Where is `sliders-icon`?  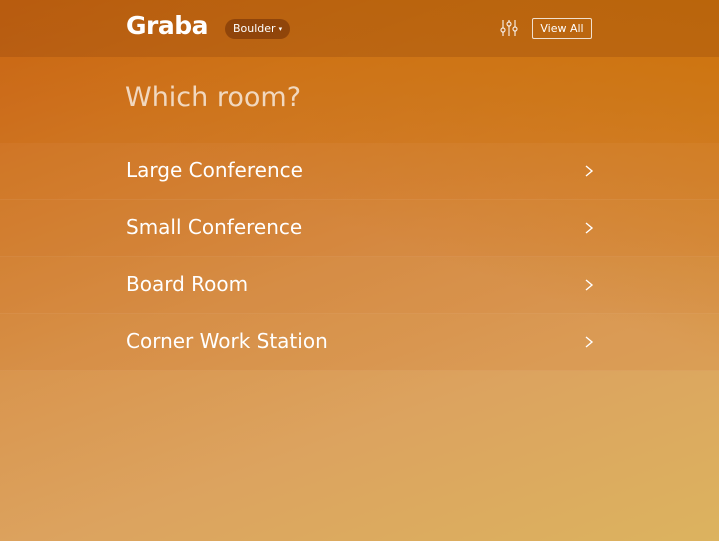
sliders-icon is located at coordinates (509, 28).